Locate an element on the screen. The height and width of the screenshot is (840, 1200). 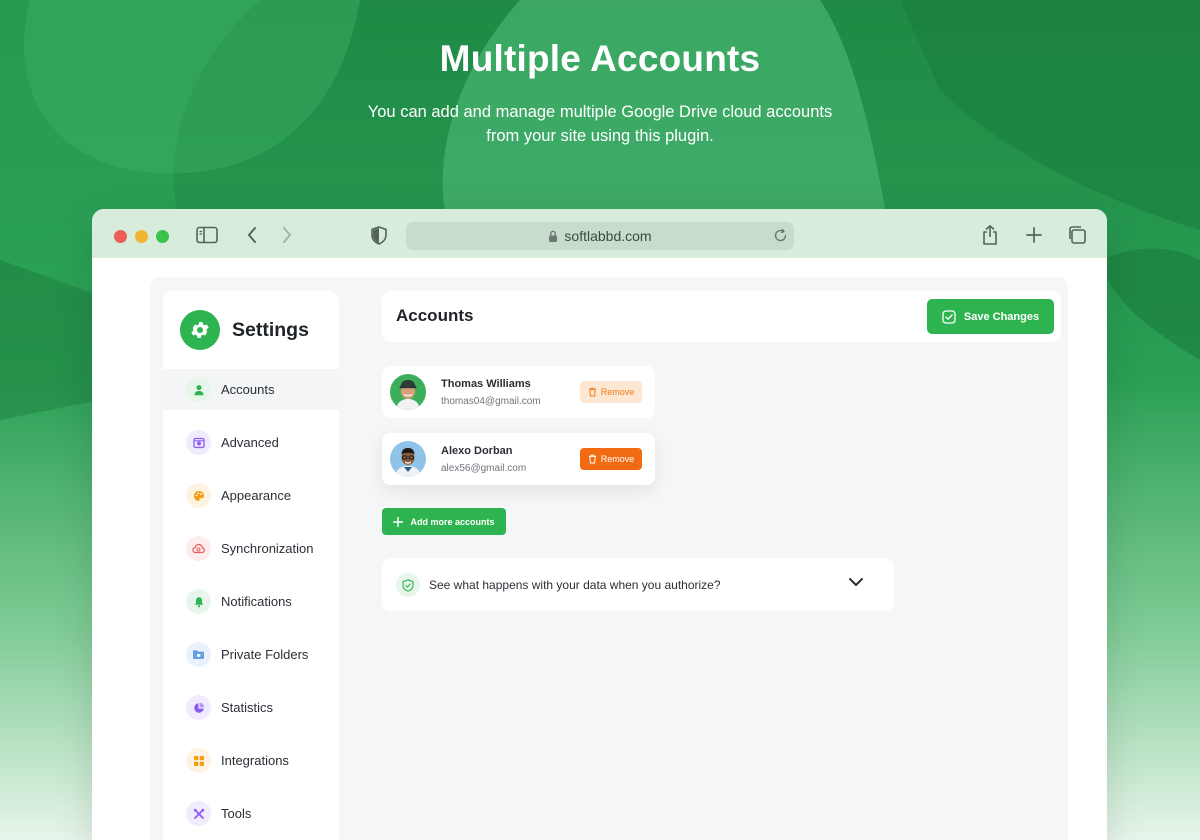
sidebar-item-private-folders: Private Folders is located at coordinates (251, 654).